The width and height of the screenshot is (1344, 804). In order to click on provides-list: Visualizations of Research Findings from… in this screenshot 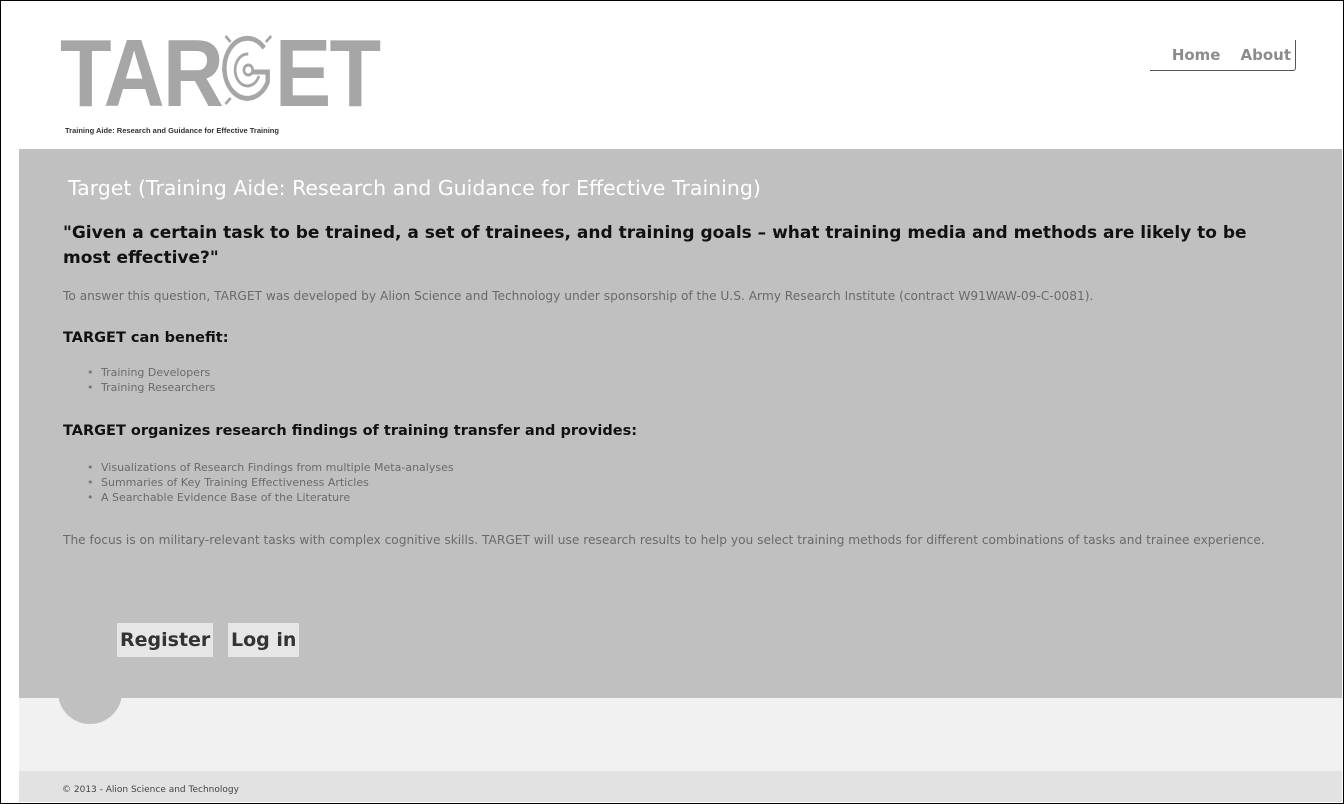, I will do `click(270, 482)`.